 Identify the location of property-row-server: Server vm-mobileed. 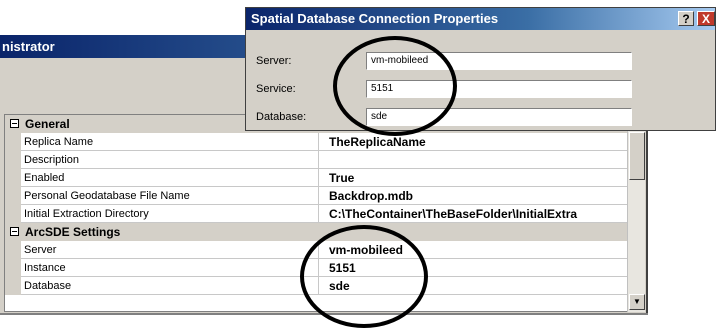
(316, 250).